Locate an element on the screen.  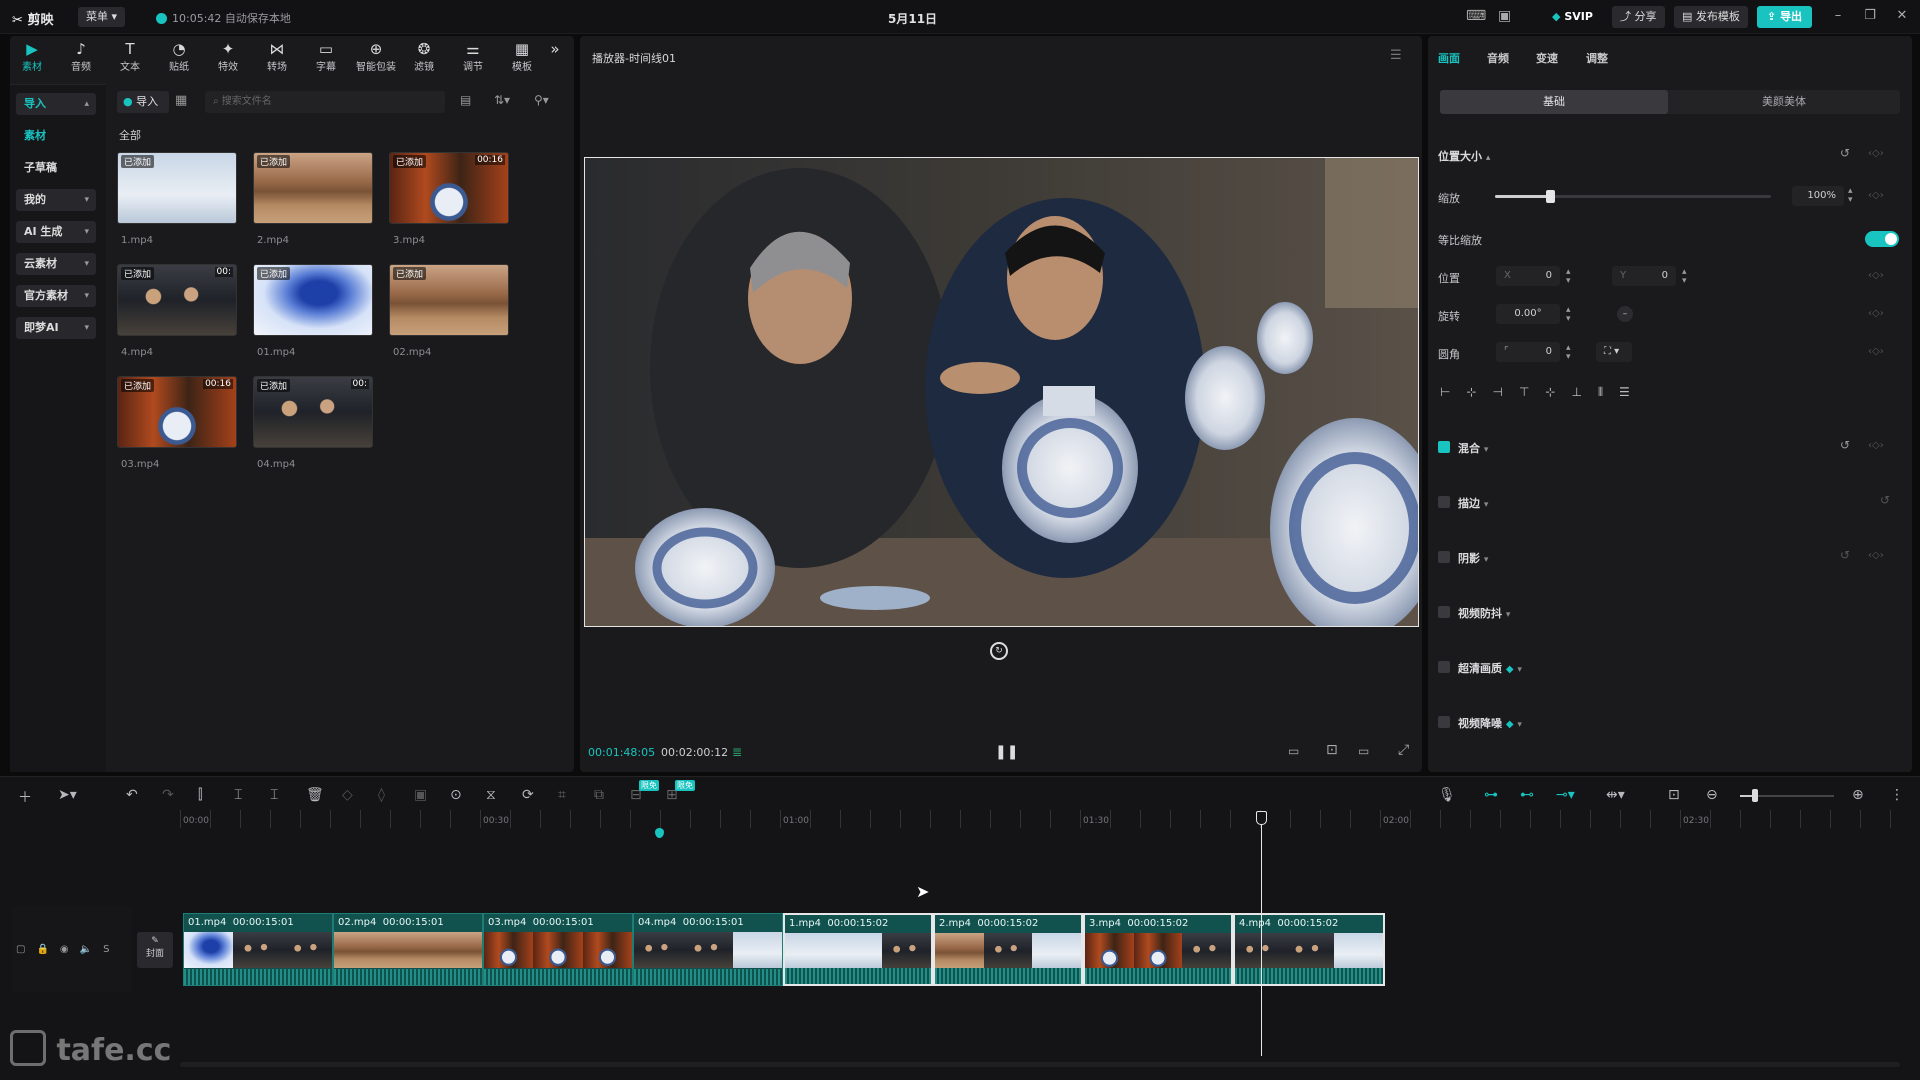
timeline-clip: 02.mp4 00:00:15:01 is located at coordinates (408, 949).